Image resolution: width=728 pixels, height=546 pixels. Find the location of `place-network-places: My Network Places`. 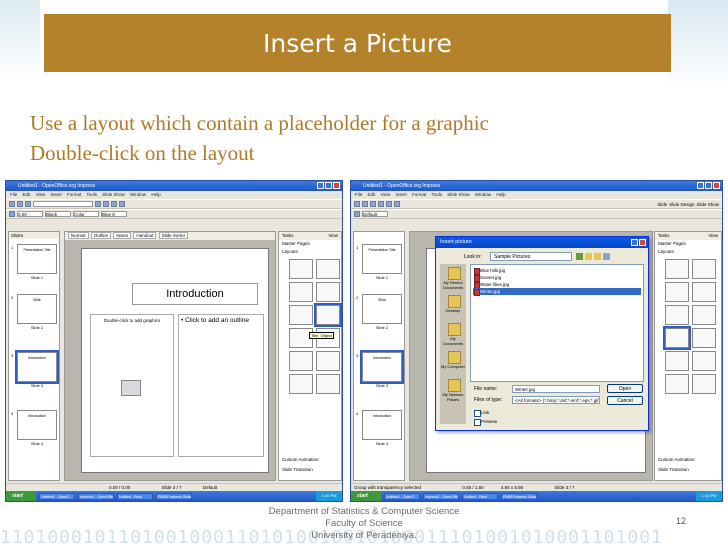

place-network-places: My Network Places is located at coordinates (453, 390).